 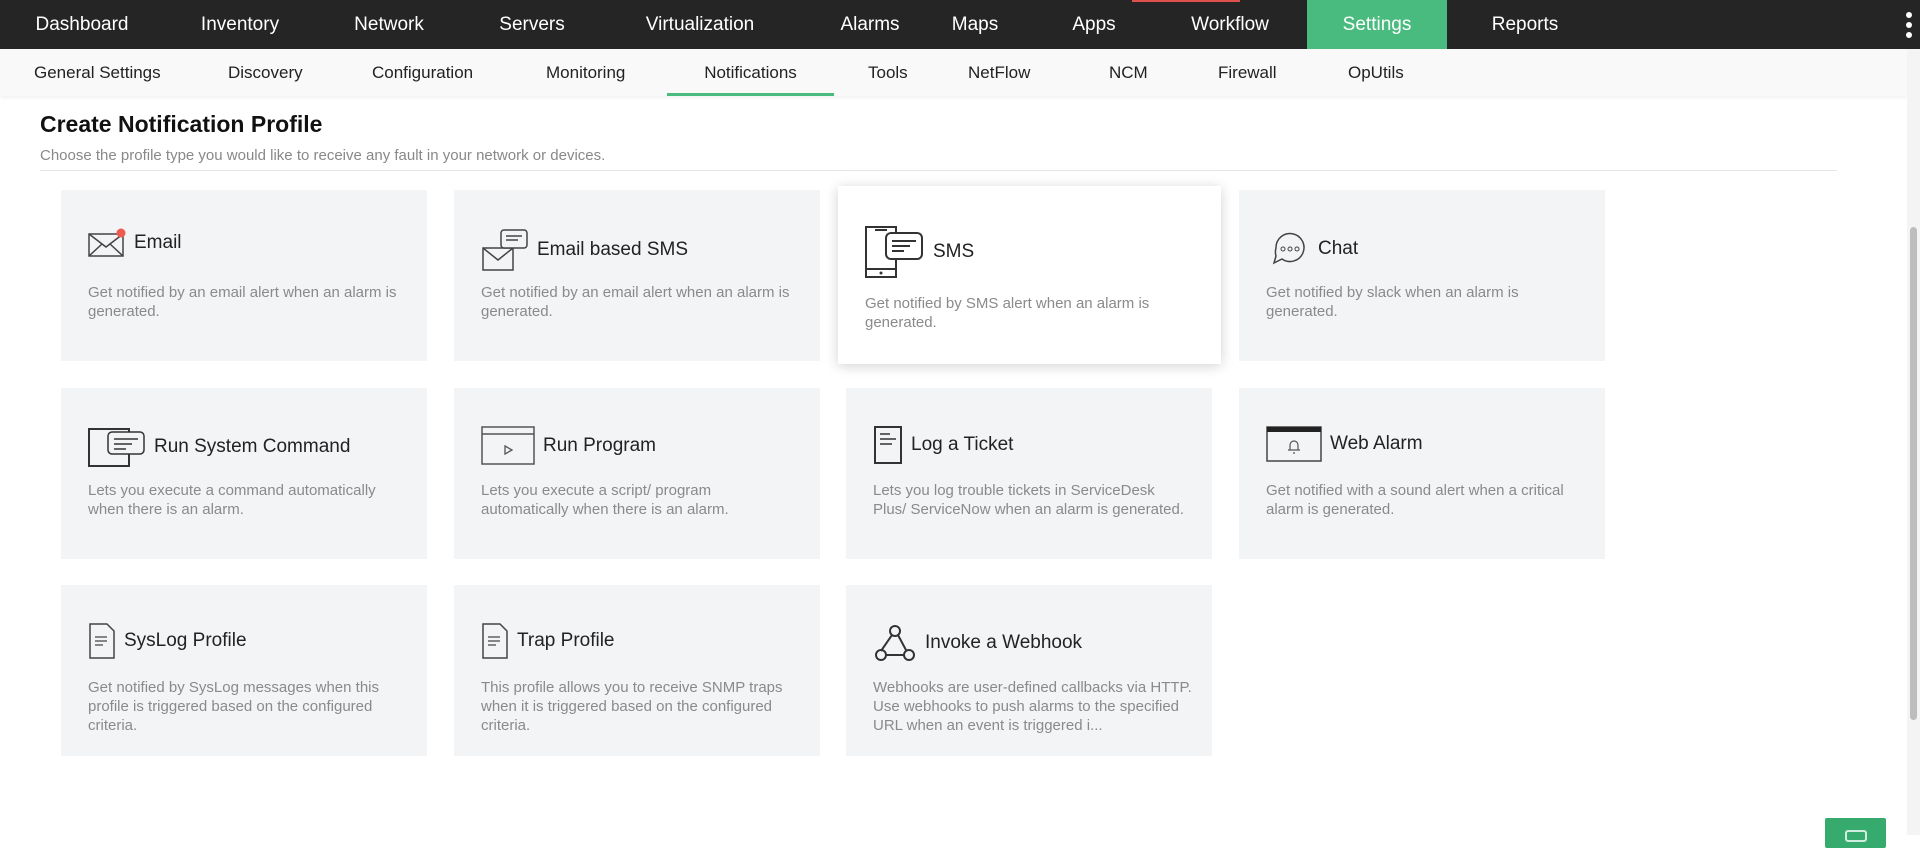 I want to click on nav-dashboard: Dashboard, so click(x=82, y=24).